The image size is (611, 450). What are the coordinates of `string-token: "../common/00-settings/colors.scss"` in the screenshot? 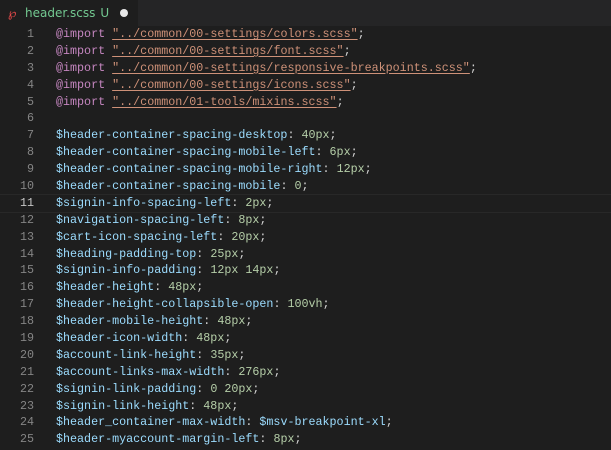 It's located at (234, 34).